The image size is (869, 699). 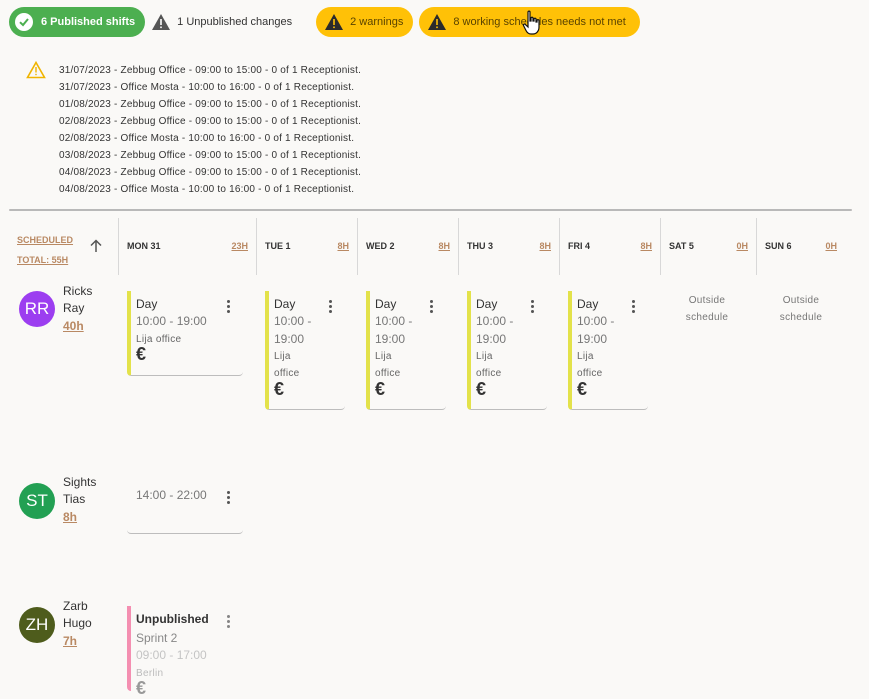 What do you see at coordinates (171, 495) in the screenshot?
I see `shift-time: 14:00 - 22:00` at bounding box center [171, 495].